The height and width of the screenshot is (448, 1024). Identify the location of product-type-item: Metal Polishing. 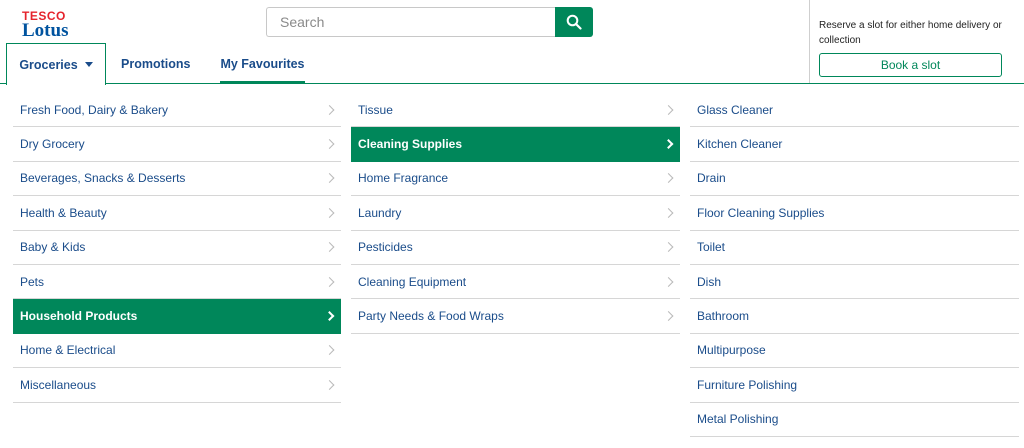
(854, 420).